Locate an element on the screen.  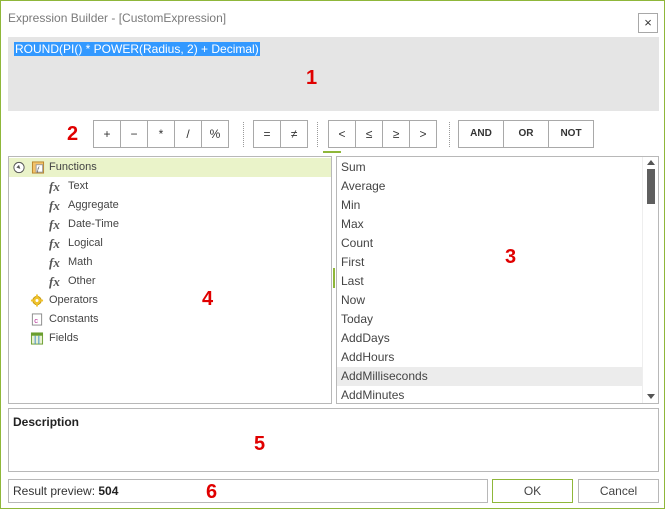
expression-editor: ROUND(PI() * POWER(Radius, 2) + Decimal) is located at coordinates (333, 74).